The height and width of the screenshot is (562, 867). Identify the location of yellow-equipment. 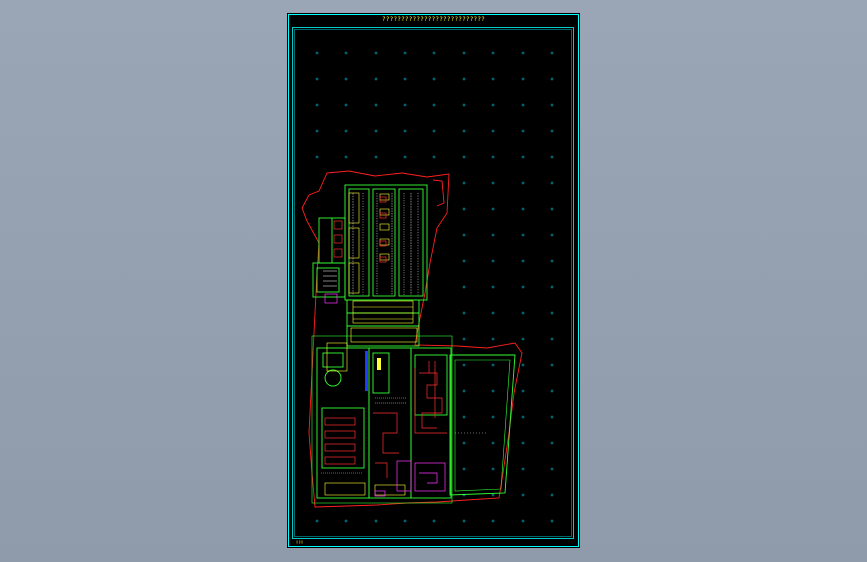
(371, 344).